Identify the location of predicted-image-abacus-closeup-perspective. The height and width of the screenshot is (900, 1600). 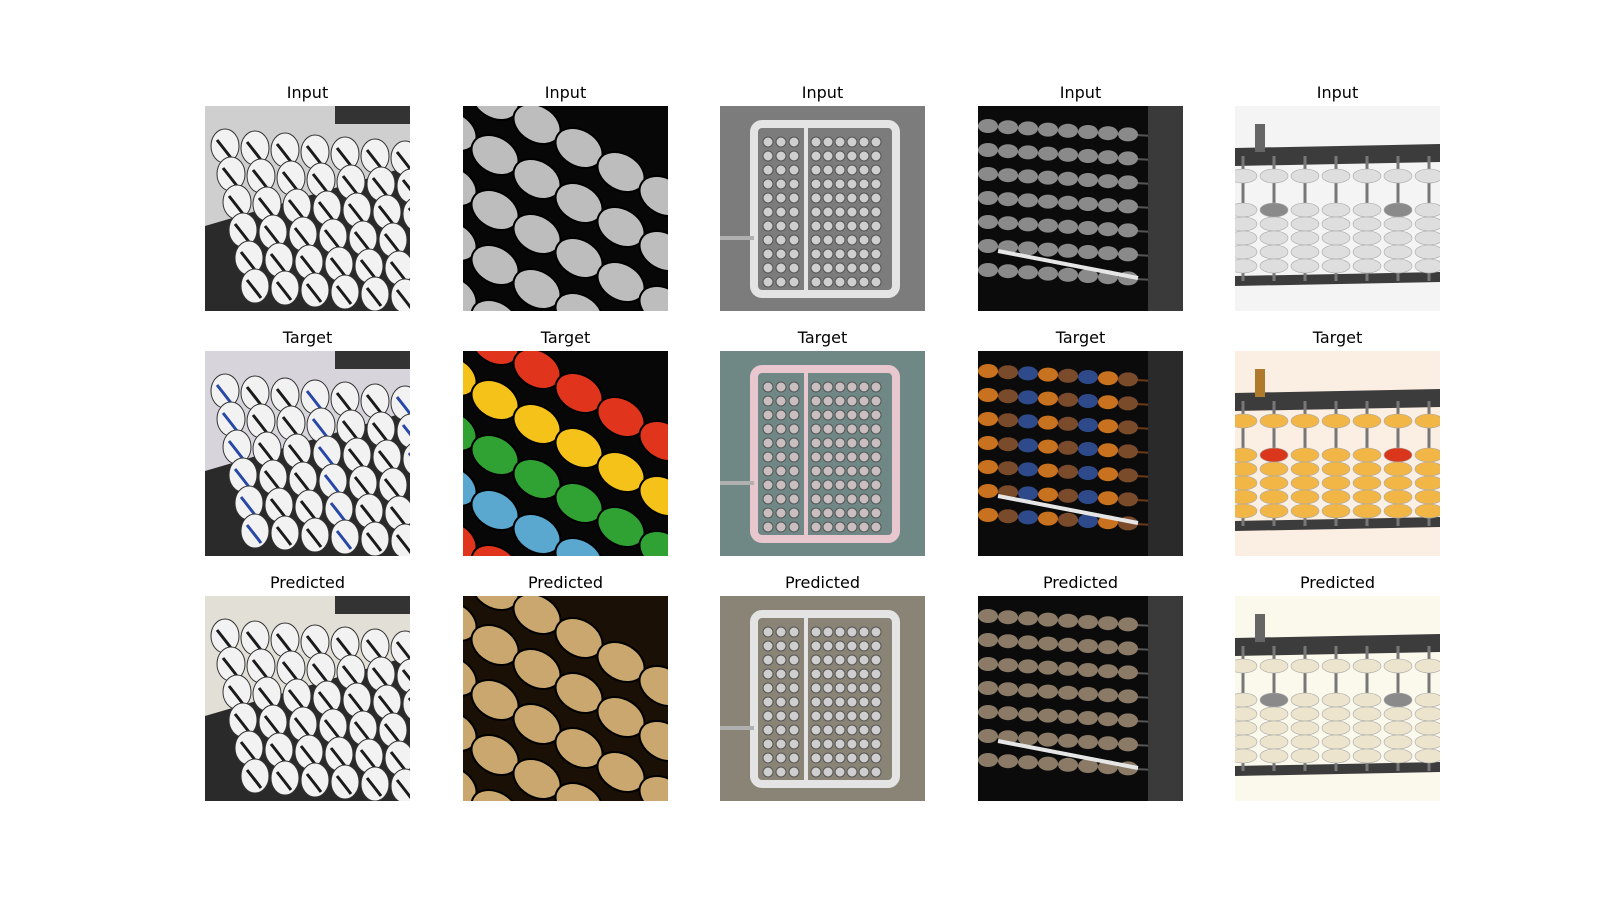
(1080, 698).